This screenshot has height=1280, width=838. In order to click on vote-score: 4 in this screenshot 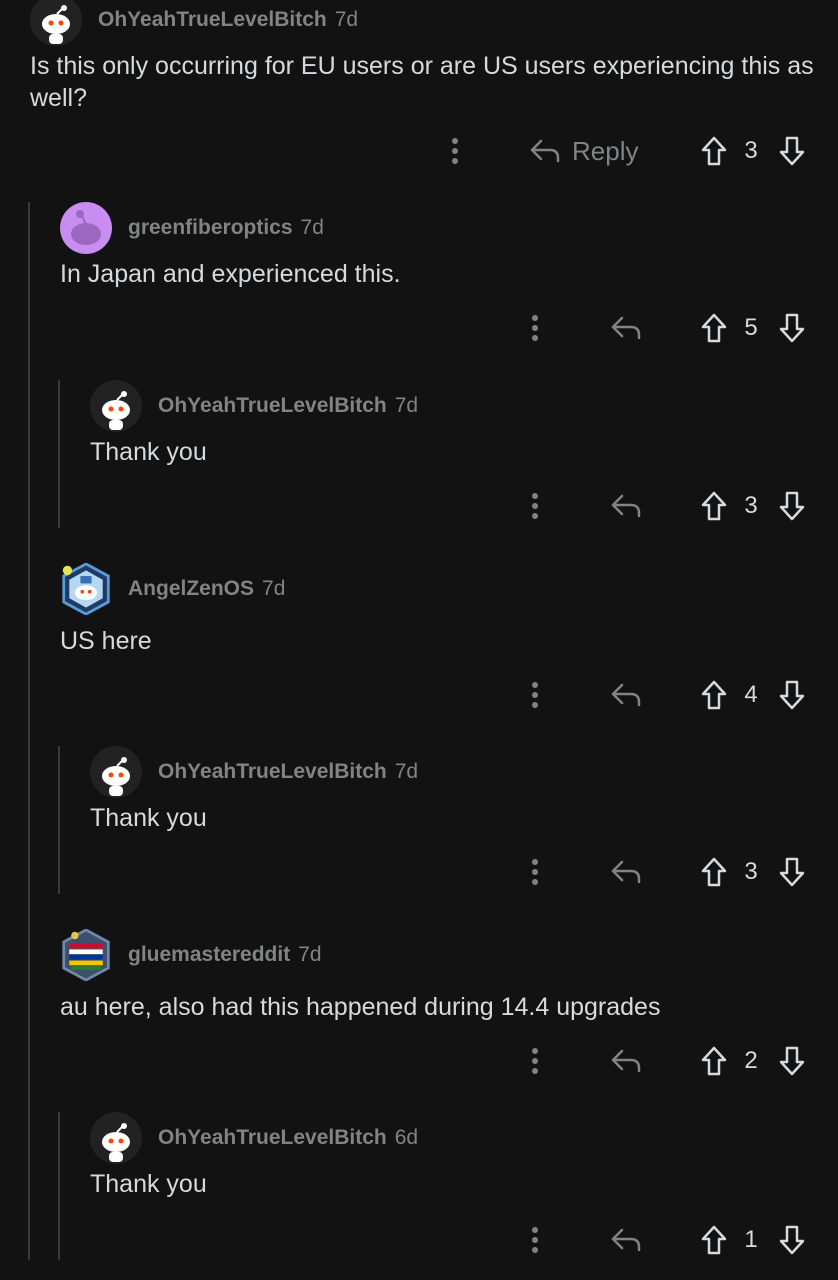, I will do `click(751, 694)`.